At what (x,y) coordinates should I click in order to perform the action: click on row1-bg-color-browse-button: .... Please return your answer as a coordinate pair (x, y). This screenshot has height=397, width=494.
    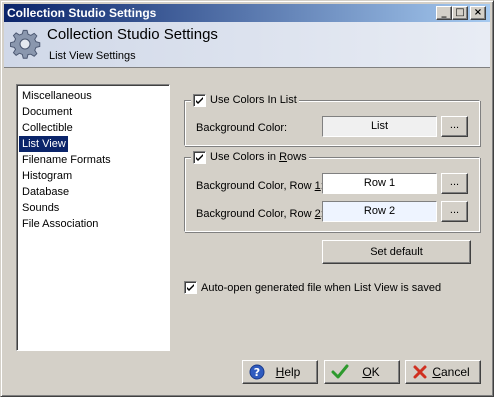
    Looking at the image, I should click on (454, 183).